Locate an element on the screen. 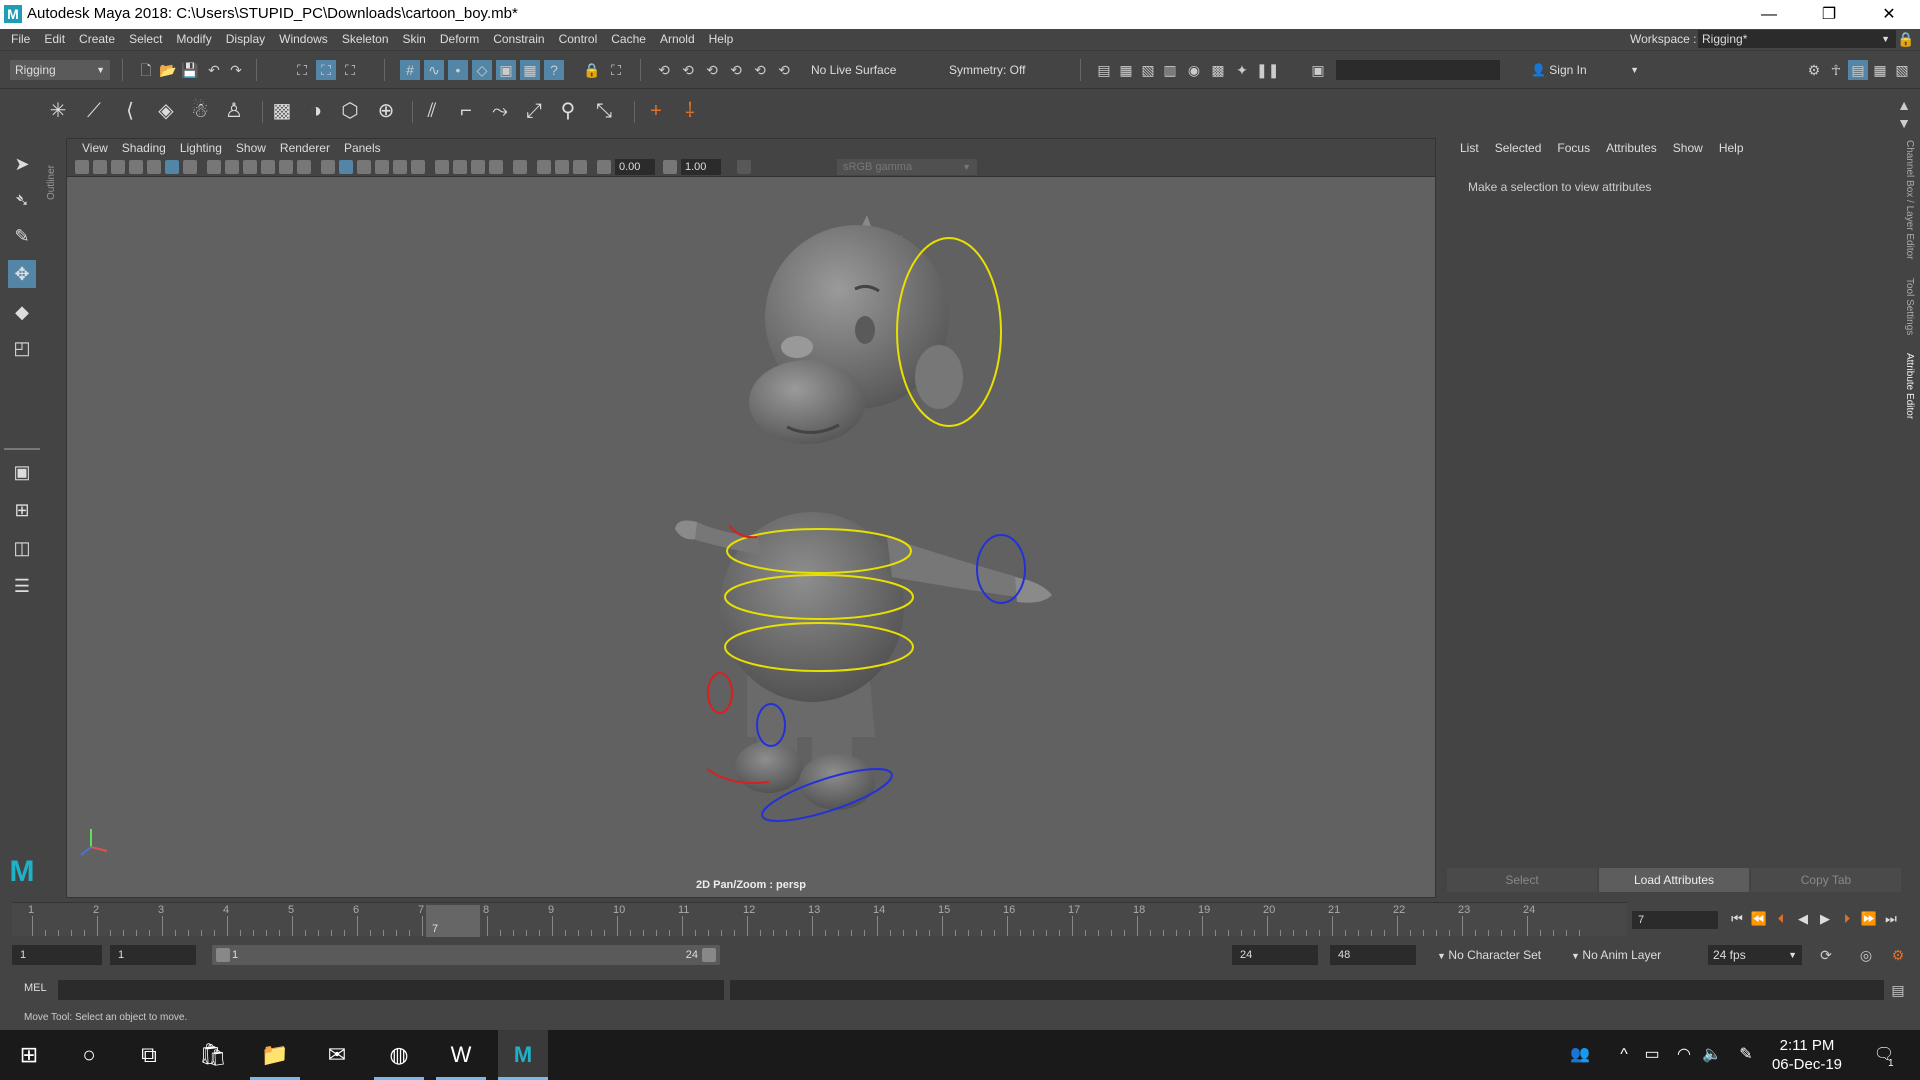 The width and height of the screenshot is (1920, 1080). system-clock: 2:11 PM 06-Dec-19 is located at coordinates (1807, 1055).